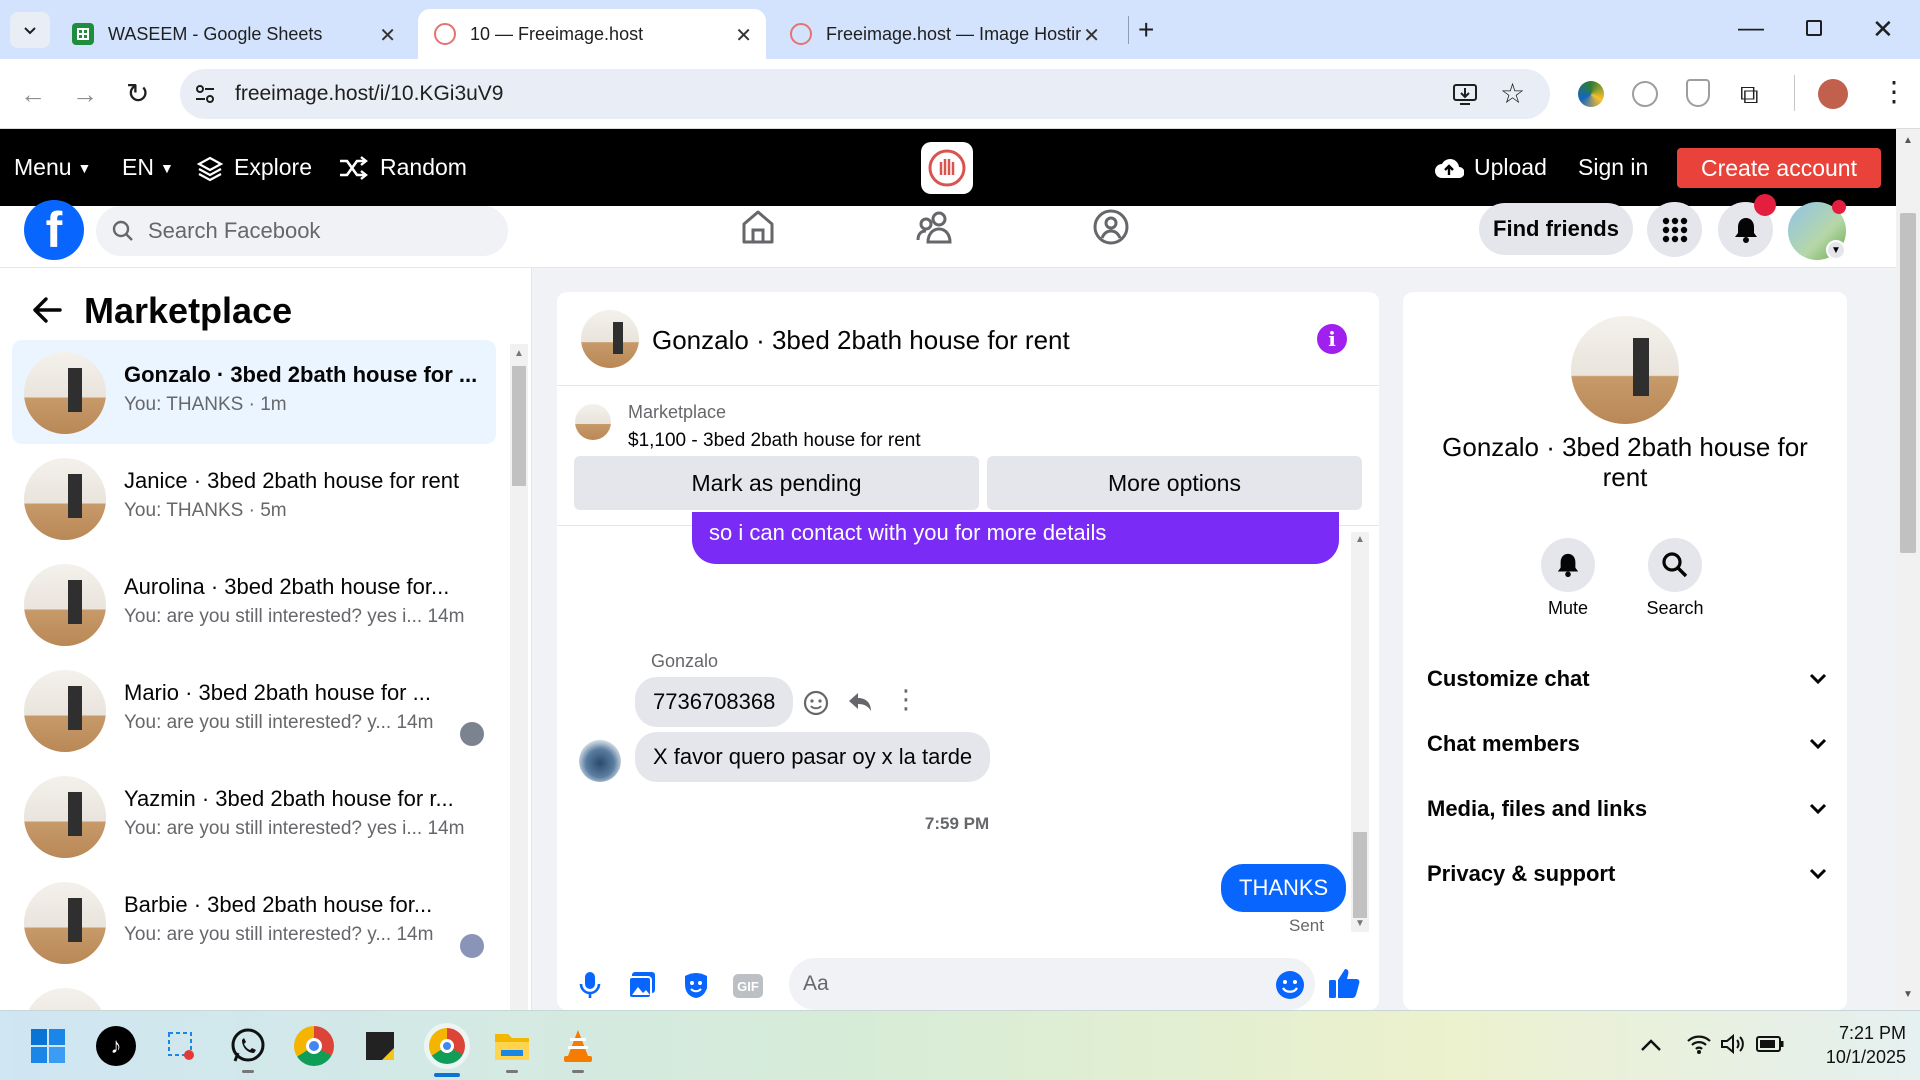  What do you see at coordinates (1851, 1045) in the screenshot?
I see `system-clock: 7:21 PM 10/1/2025` at bounding box center [1851, 1045].